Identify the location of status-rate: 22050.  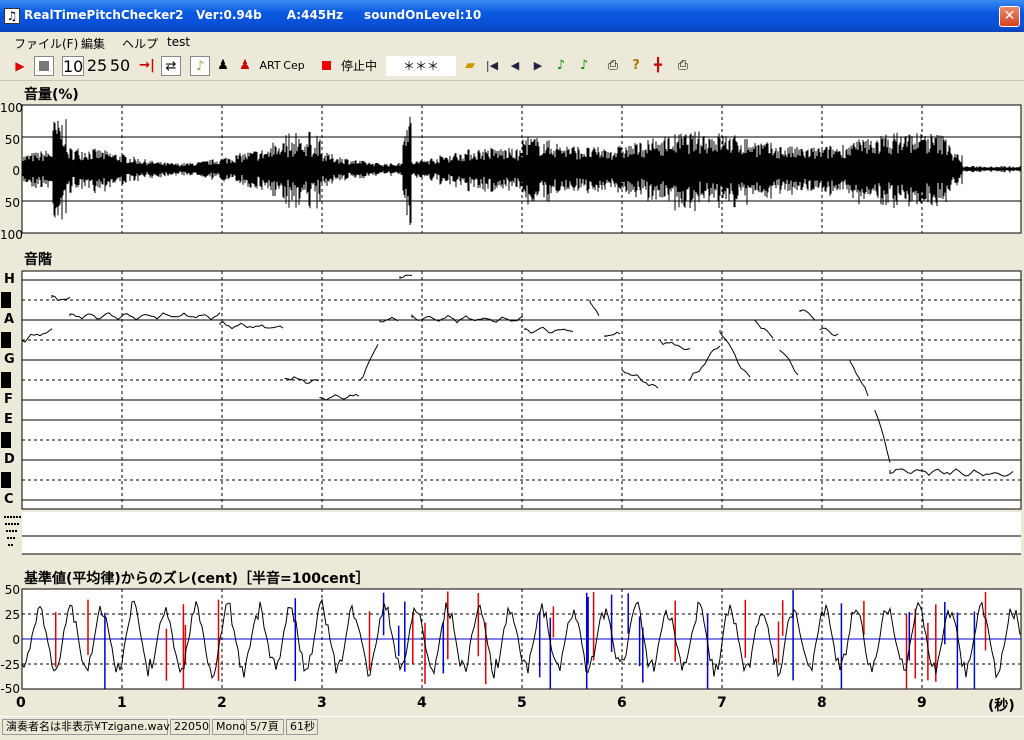
(190, 727).